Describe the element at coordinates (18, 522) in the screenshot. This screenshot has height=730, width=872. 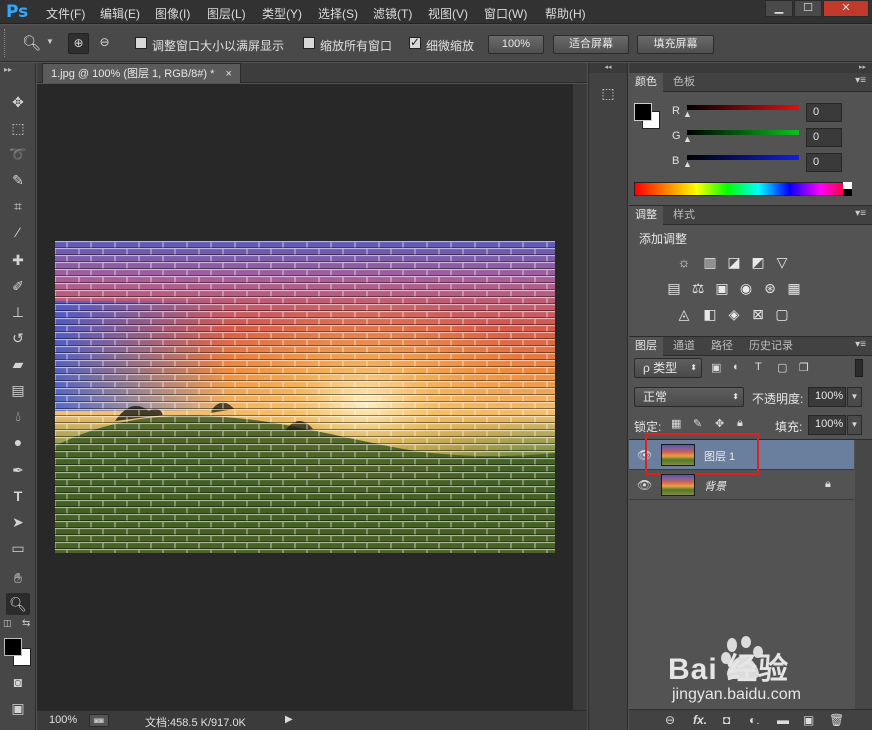
I see `path-select-tool-icon: ➤` at that location.